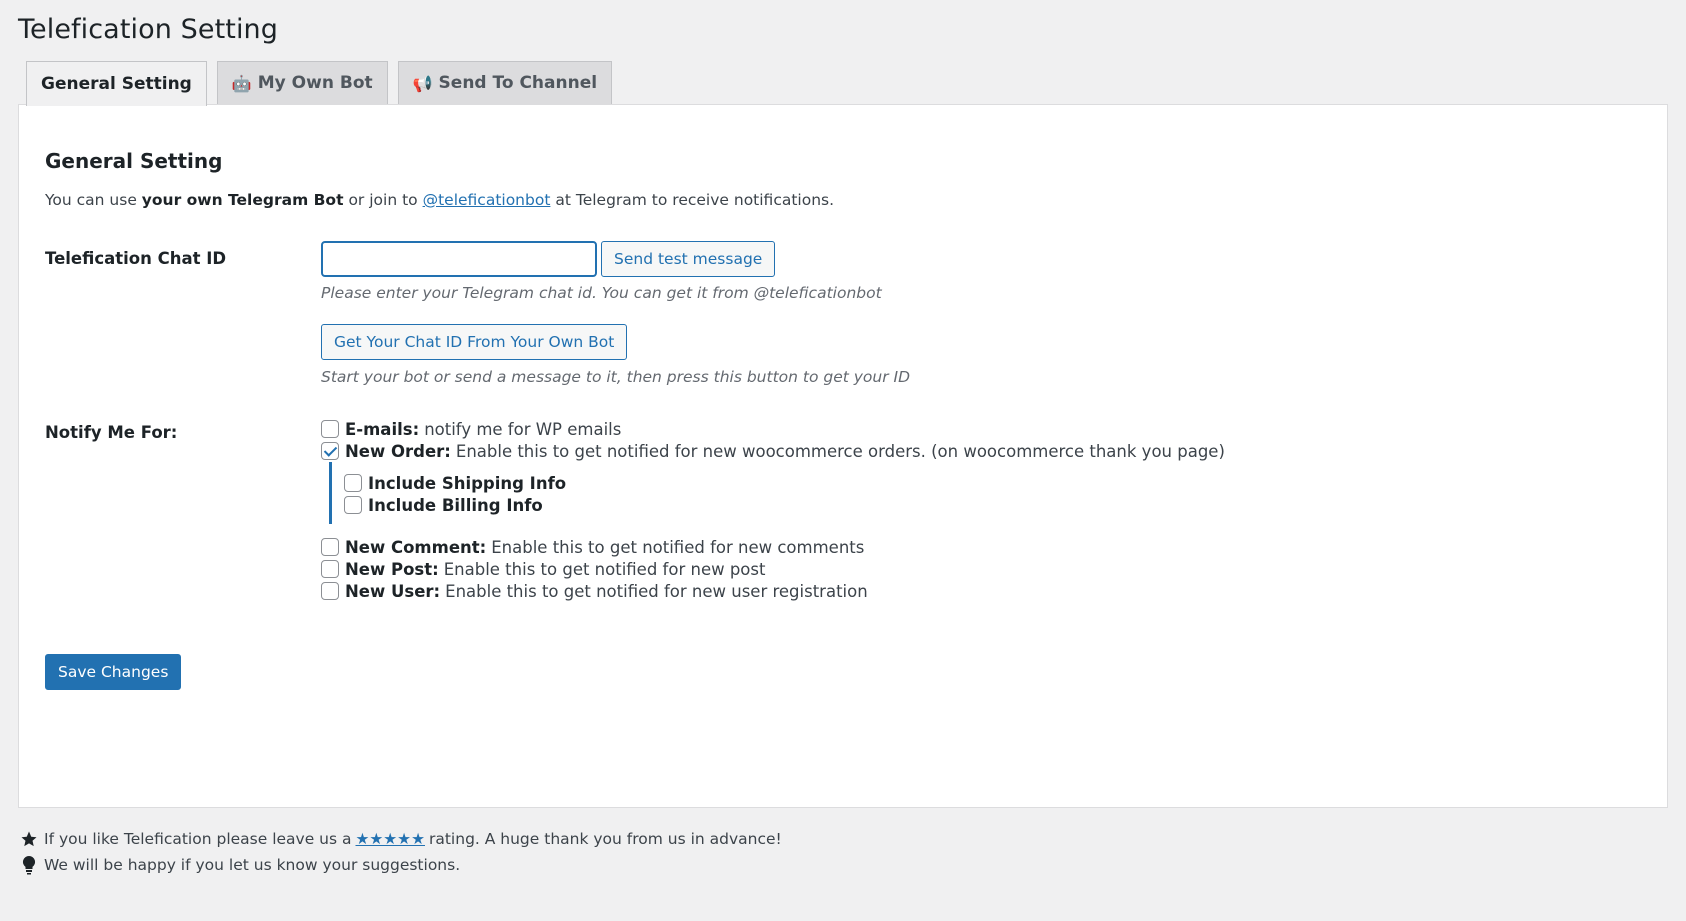 The height and width of the screenshot is (921, 1686). Describe the element at coordinates (392, 569) in the screenshot. I see `option-title: New Post:` at that location.